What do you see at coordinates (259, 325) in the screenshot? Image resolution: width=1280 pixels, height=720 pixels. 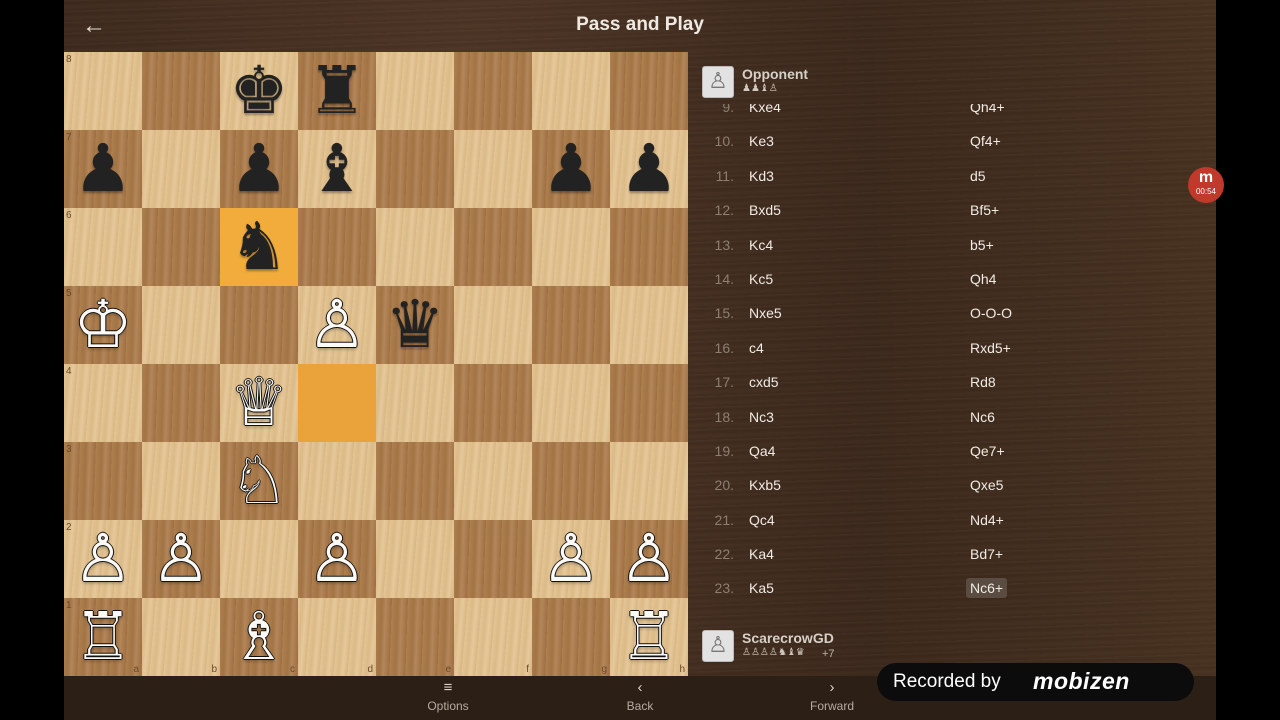 I see `square-c5` at bounding box center [259, 325].